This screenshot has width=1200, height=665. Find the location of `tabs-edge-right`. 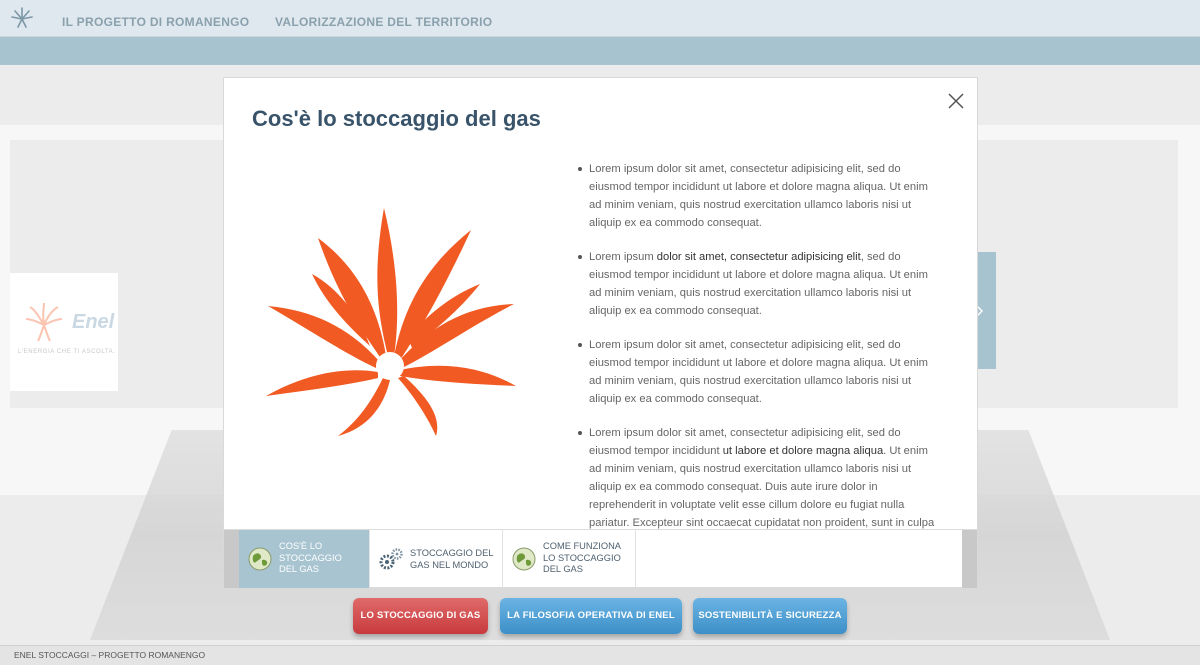

tabs-edge-right is located at coordinates (969, 559).